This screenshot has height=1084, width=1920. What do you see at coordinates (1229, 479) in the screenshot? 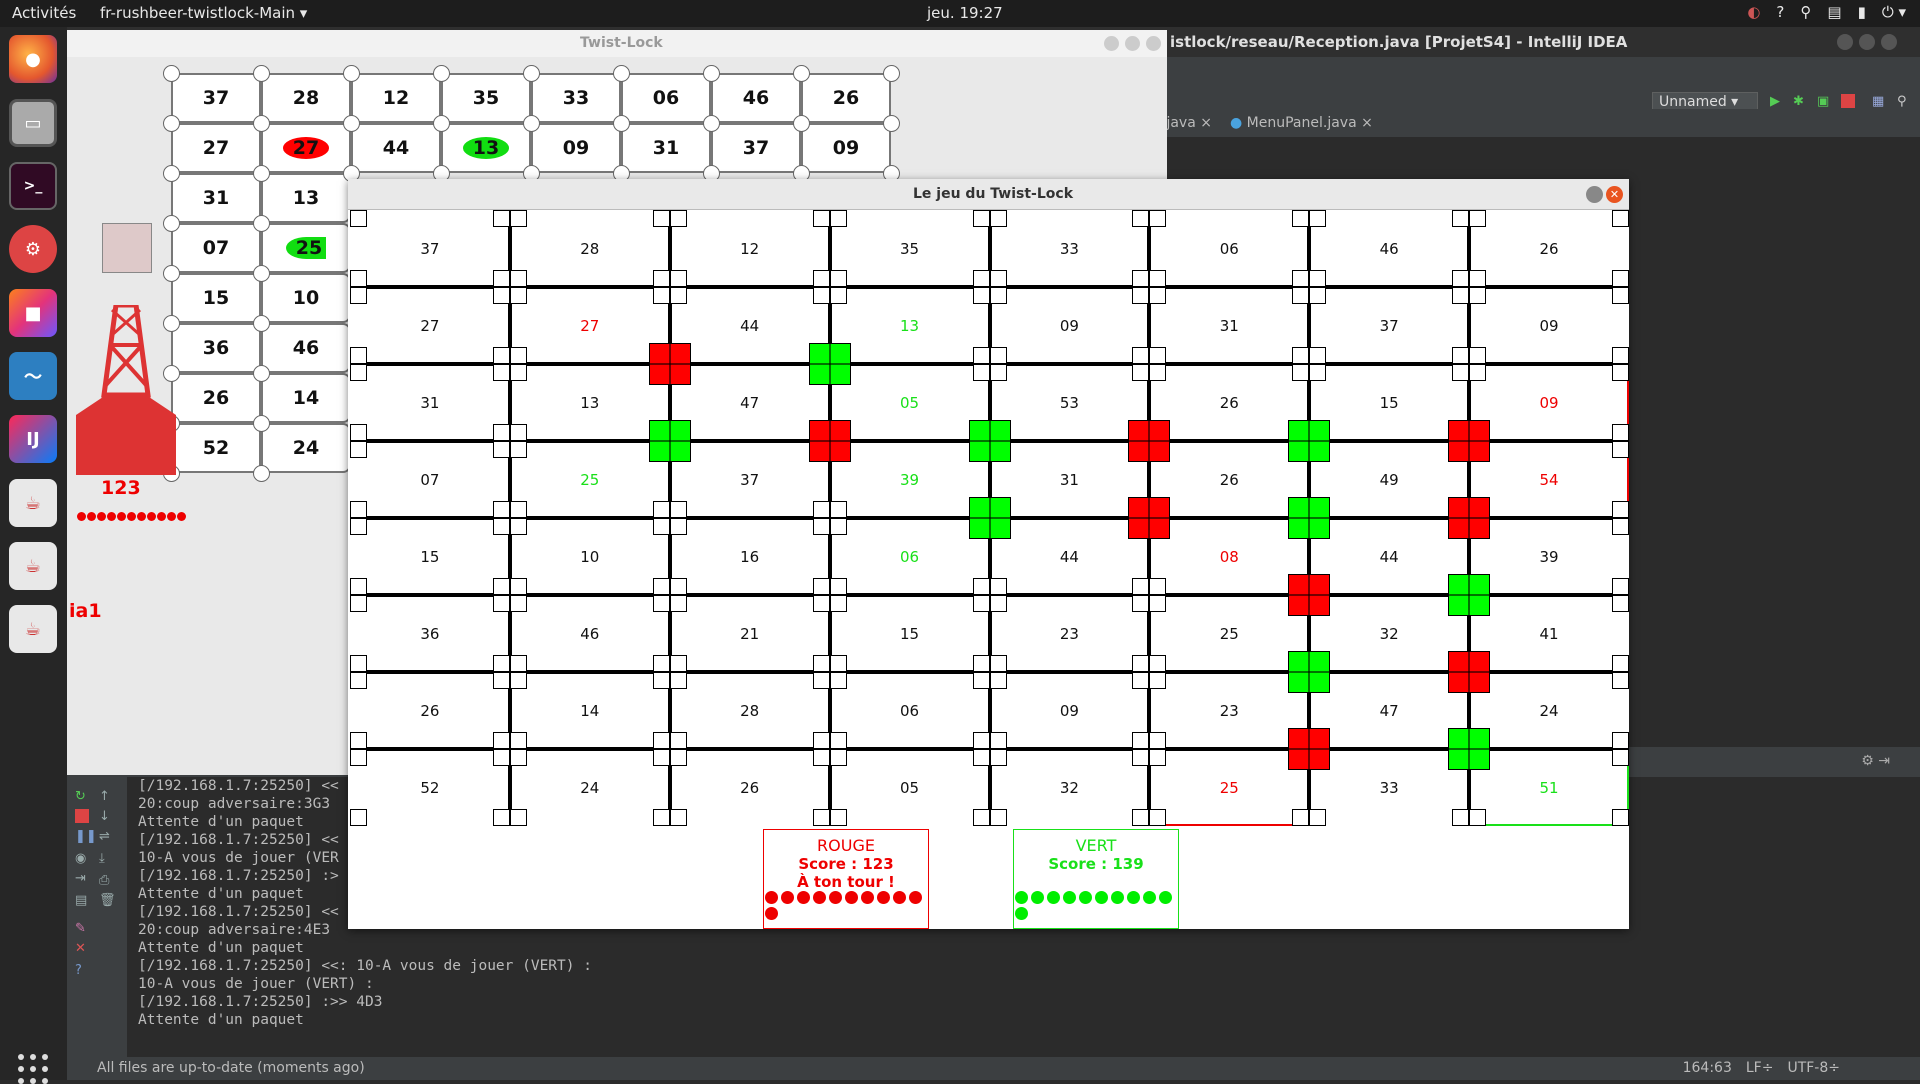
I see `board-cell: 26` at bounding box center [1229, 479].